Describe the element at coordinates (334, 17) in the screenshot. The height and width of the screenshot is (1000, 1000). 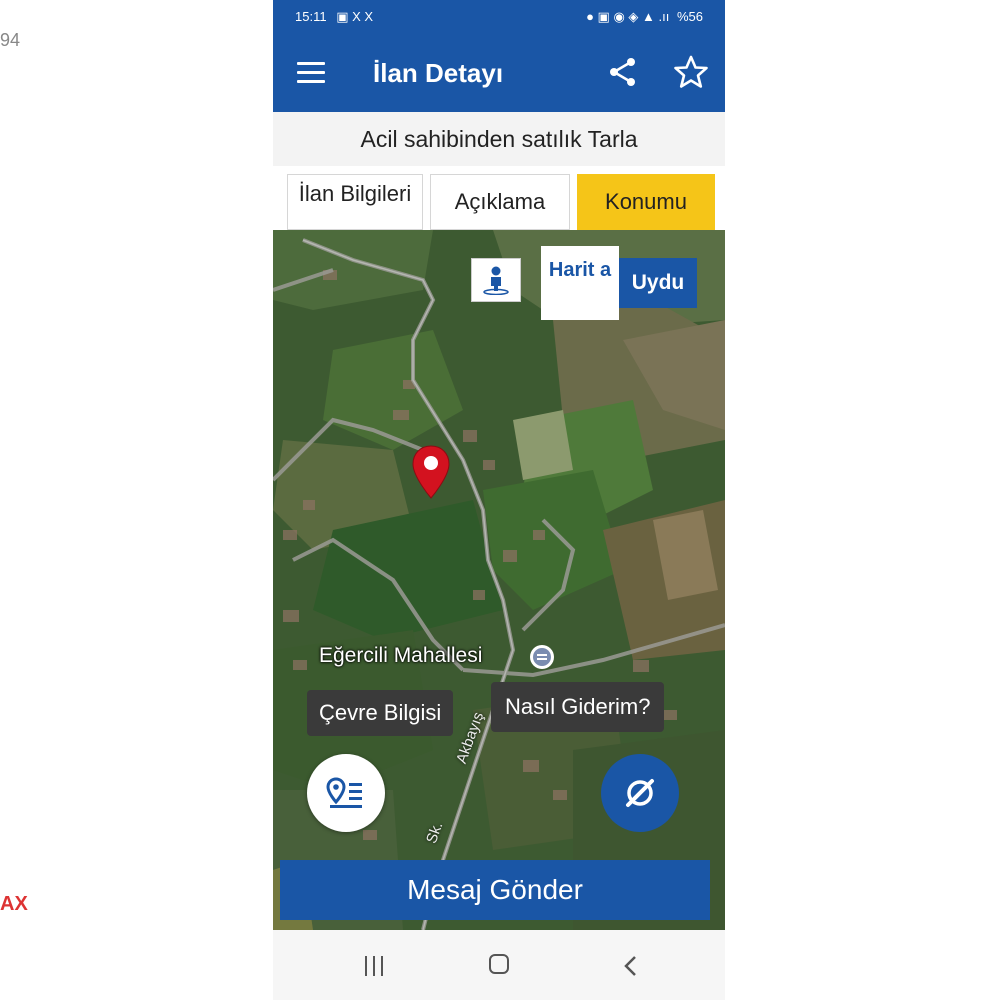
I see `status-left: 15:11 ▣ X X` at that location.